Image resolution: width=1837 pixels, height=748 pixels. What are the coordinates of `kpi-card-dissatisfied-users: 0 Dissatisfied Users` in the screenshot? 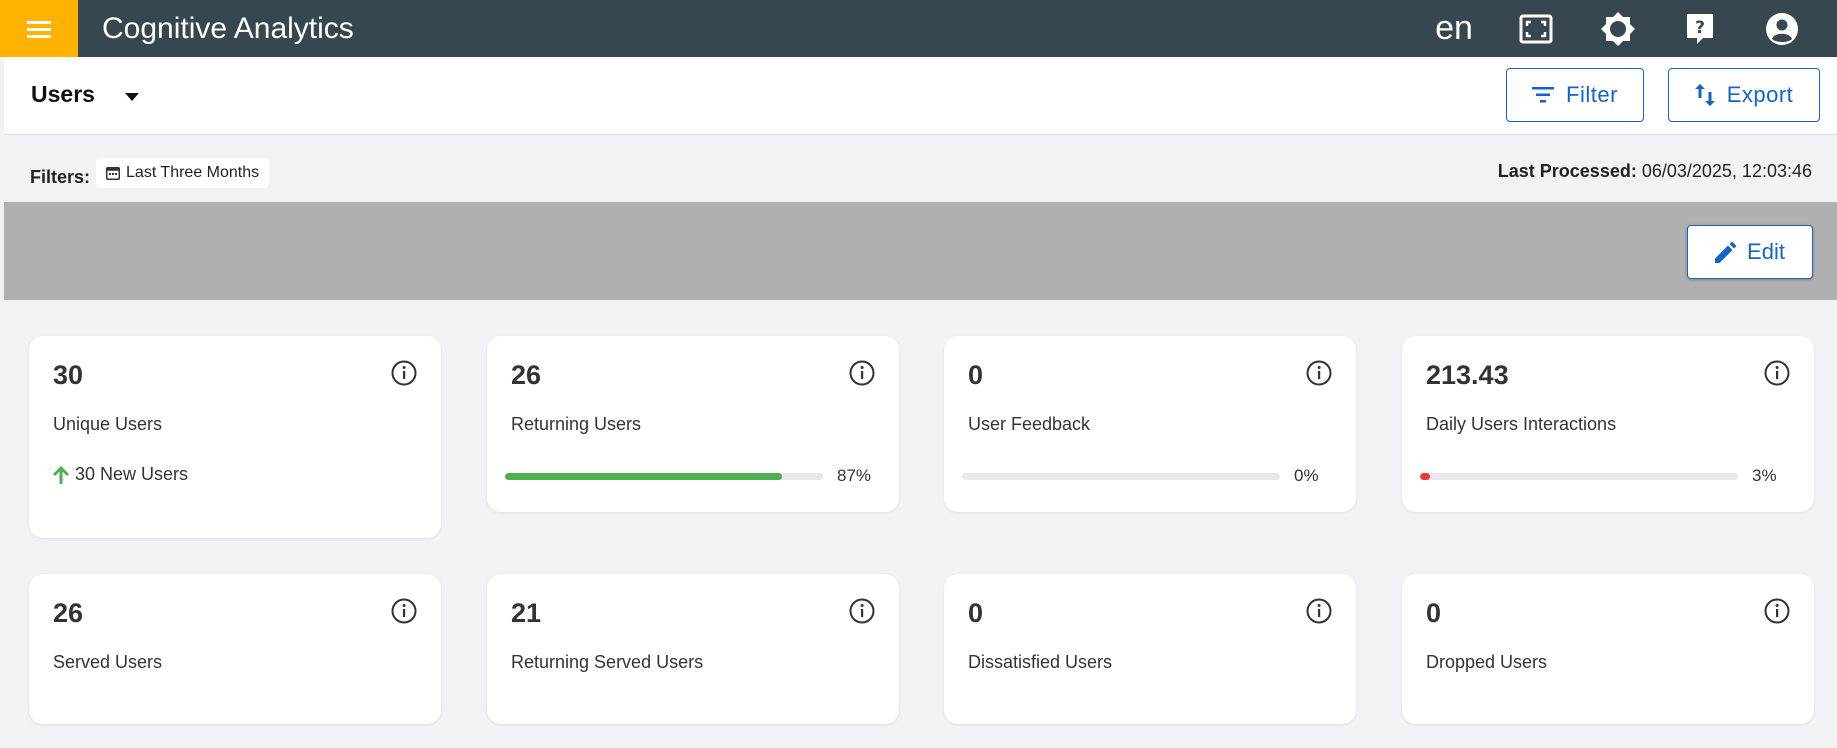 It's located at (1150, 649).